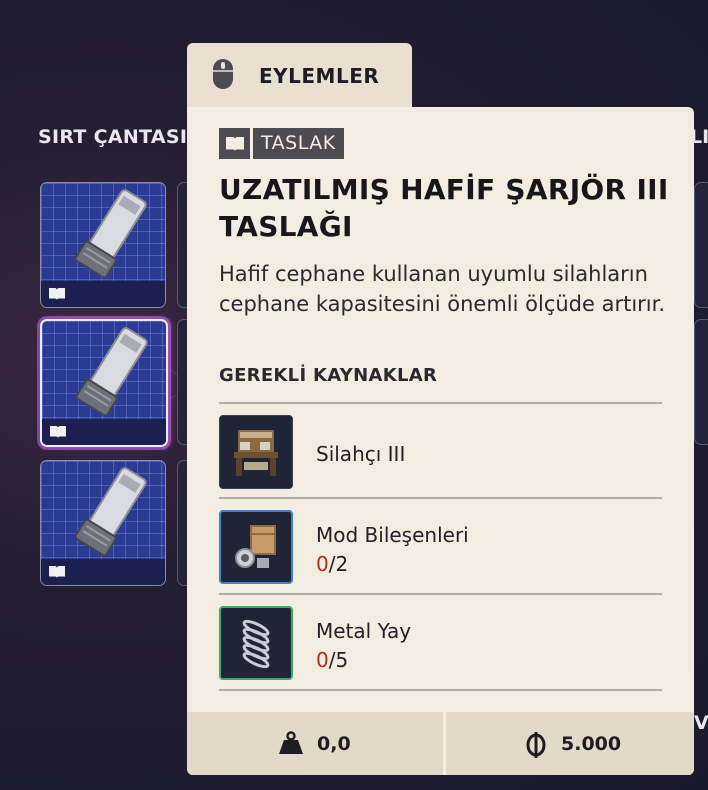 The width and height of the screenshot is (708, 790). I want to click on workbench-icon, so click(256, 452).